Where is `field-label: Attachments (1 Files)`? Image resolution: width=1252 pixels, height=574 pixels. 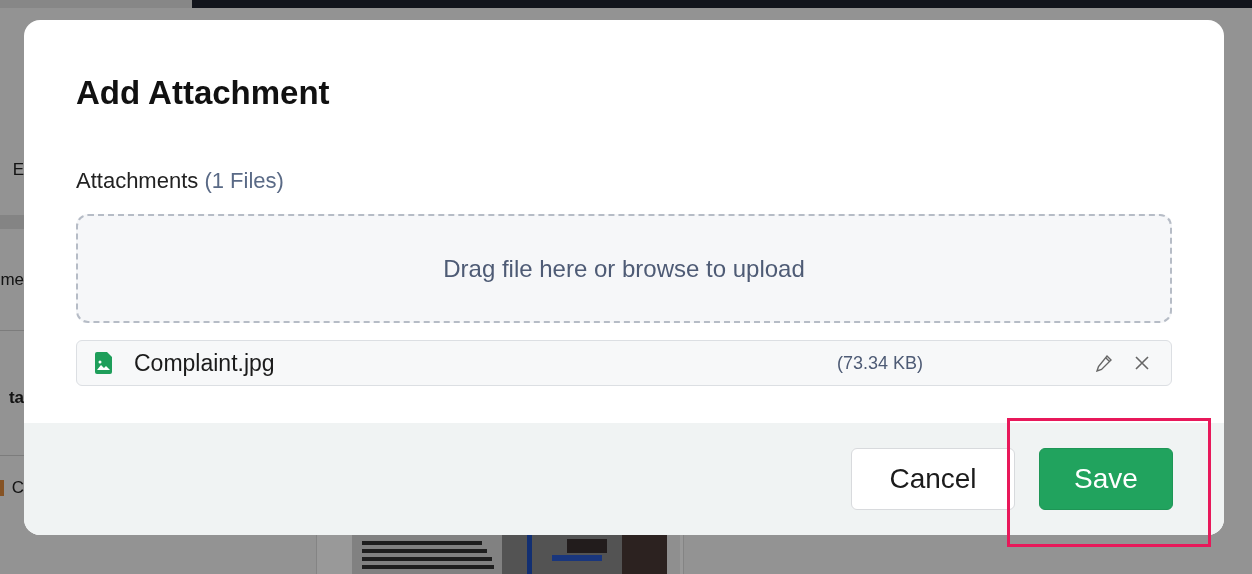 field-label: Attachments (1 Files) is located at coordinates (180, 181).